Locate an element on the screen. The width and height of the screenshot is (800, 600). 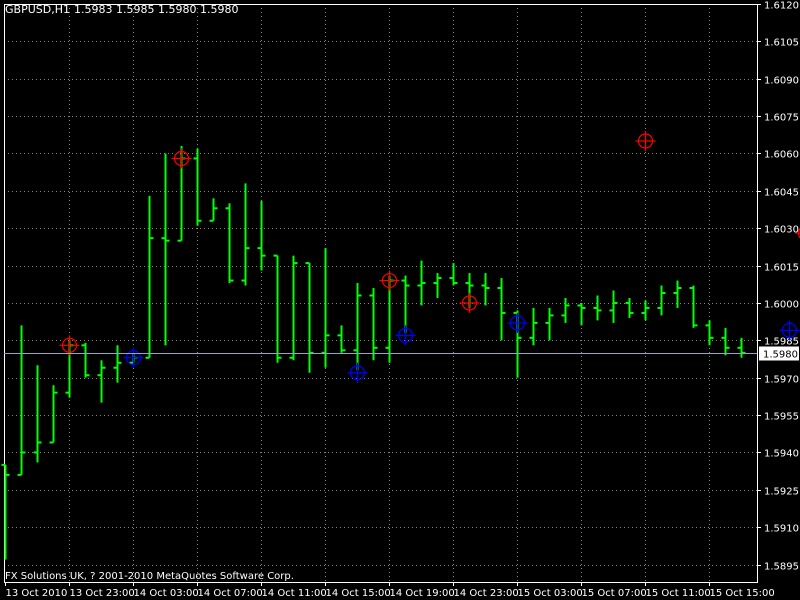
y-tick-label: 1.6120 is located at coordinates (781, 6).